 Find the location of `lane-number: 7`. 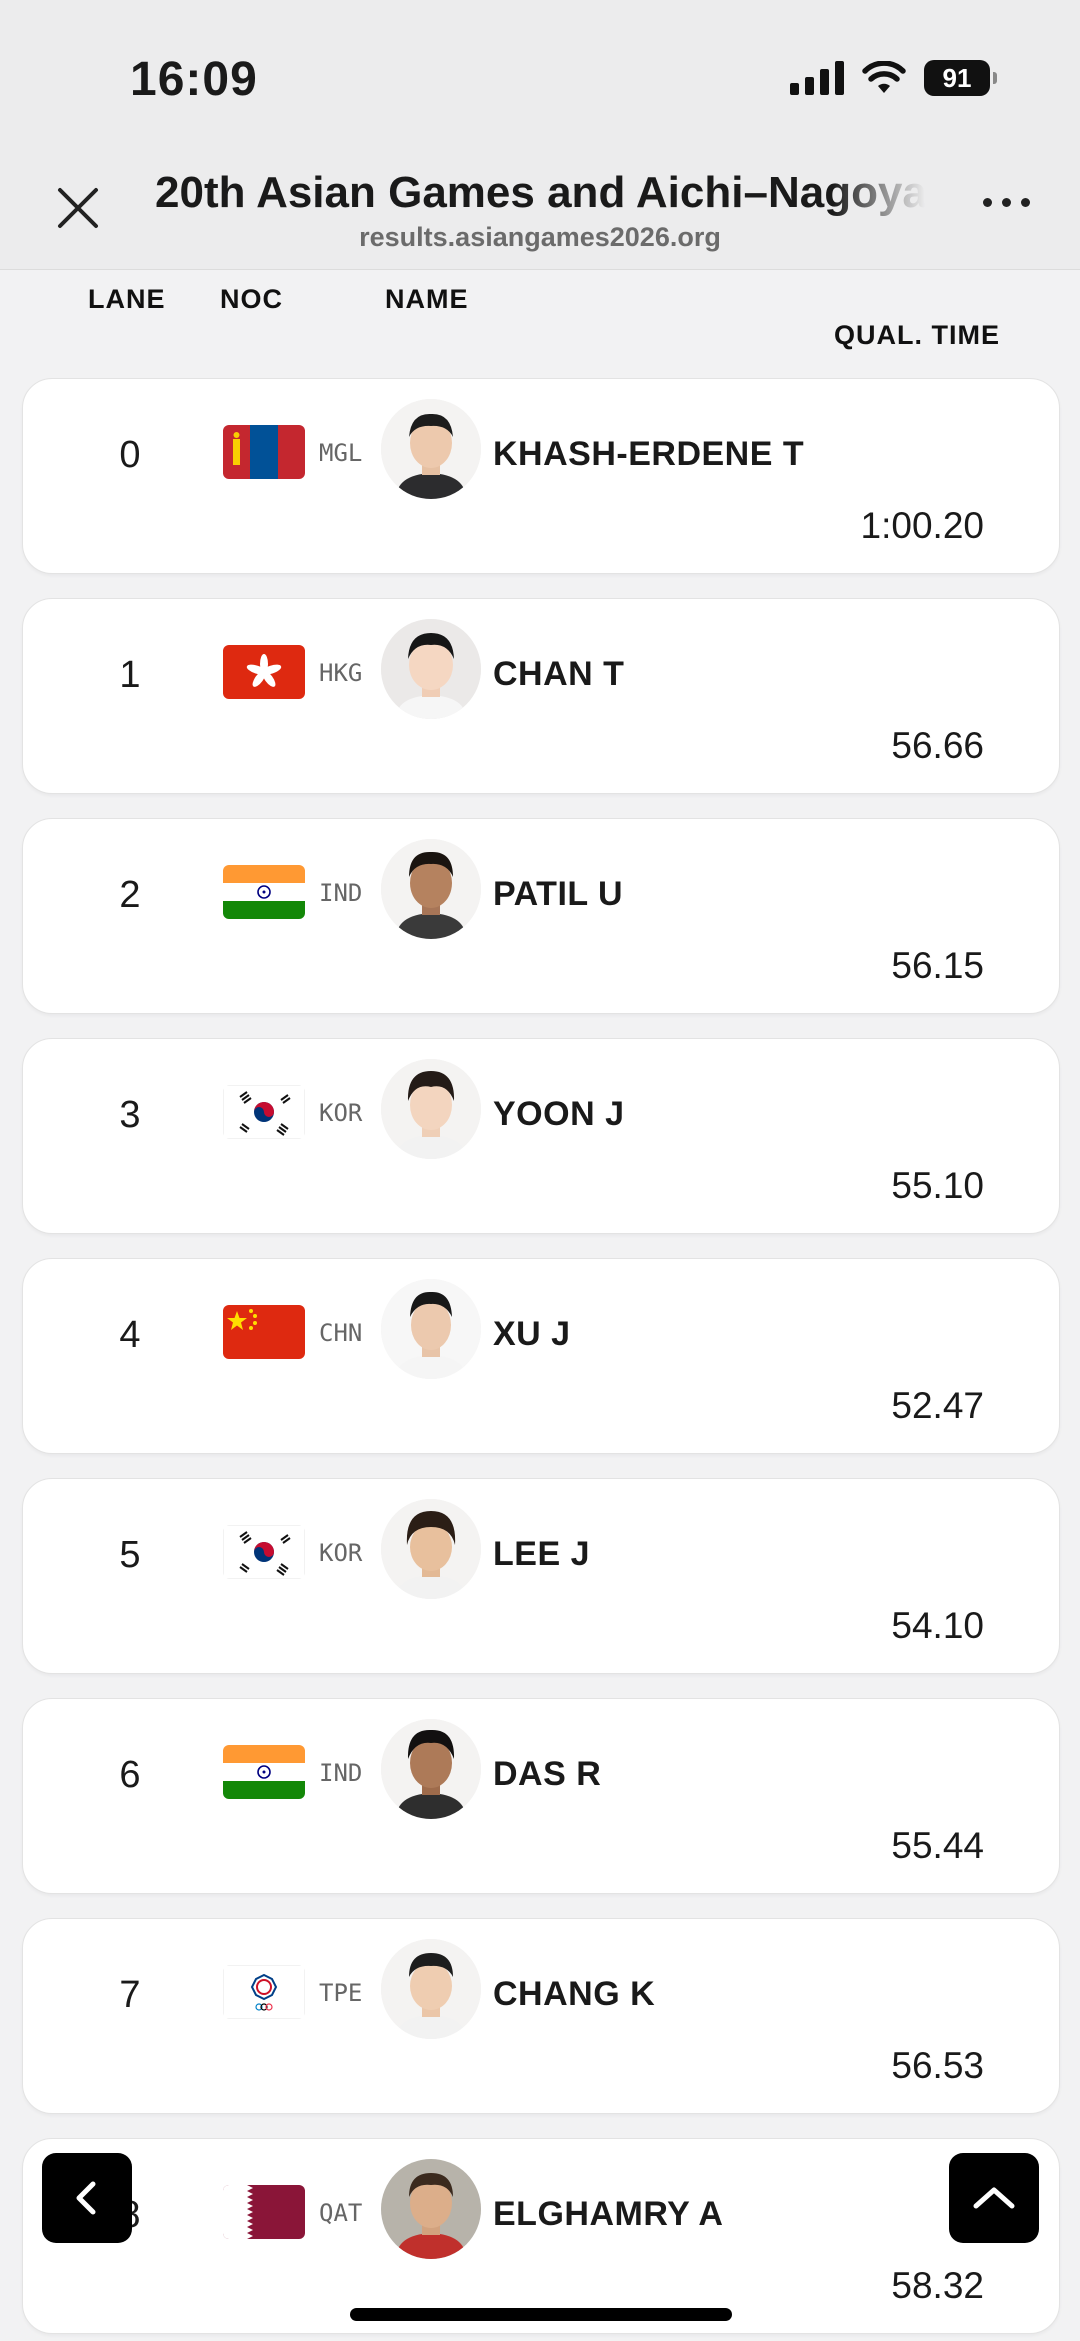

lane-number: 7 is located at coordinates (130, 1995).